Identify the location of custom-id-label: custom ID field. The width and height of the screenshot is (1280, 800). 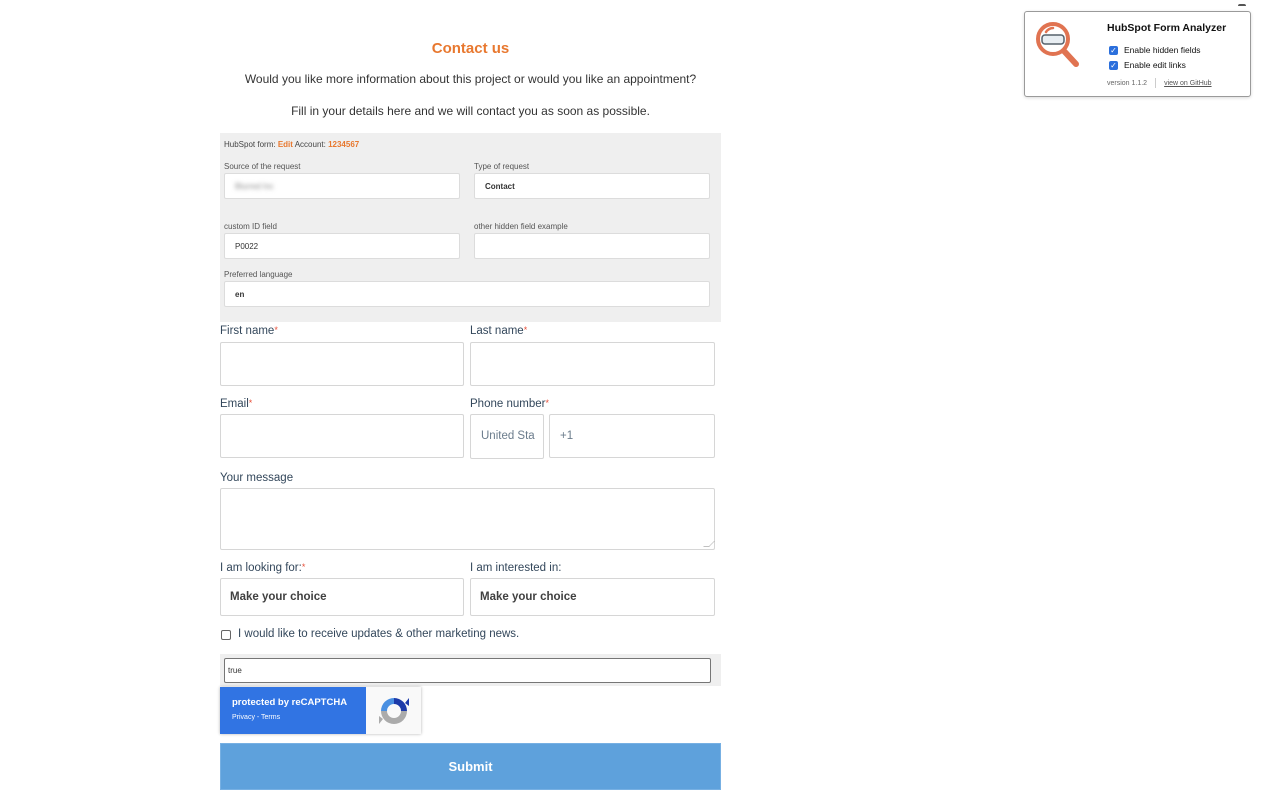
(250, 226).